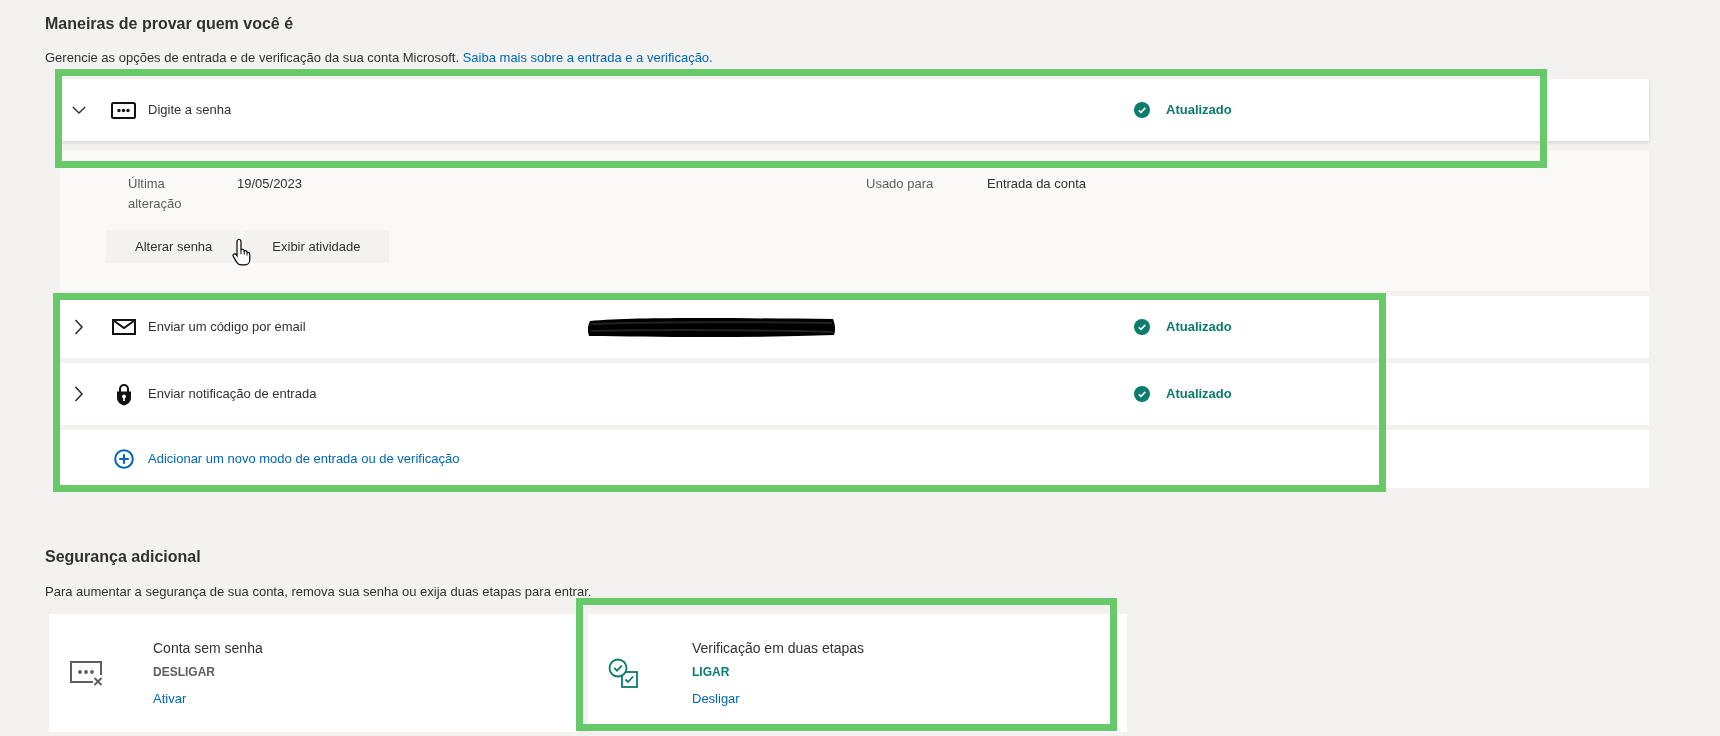  What do you see at coordinates (587, 57) in the screenshot?
I see `learn-more-link: Saiba mais sobre a entrada e a verificação.` at bounding box center [587, 57].